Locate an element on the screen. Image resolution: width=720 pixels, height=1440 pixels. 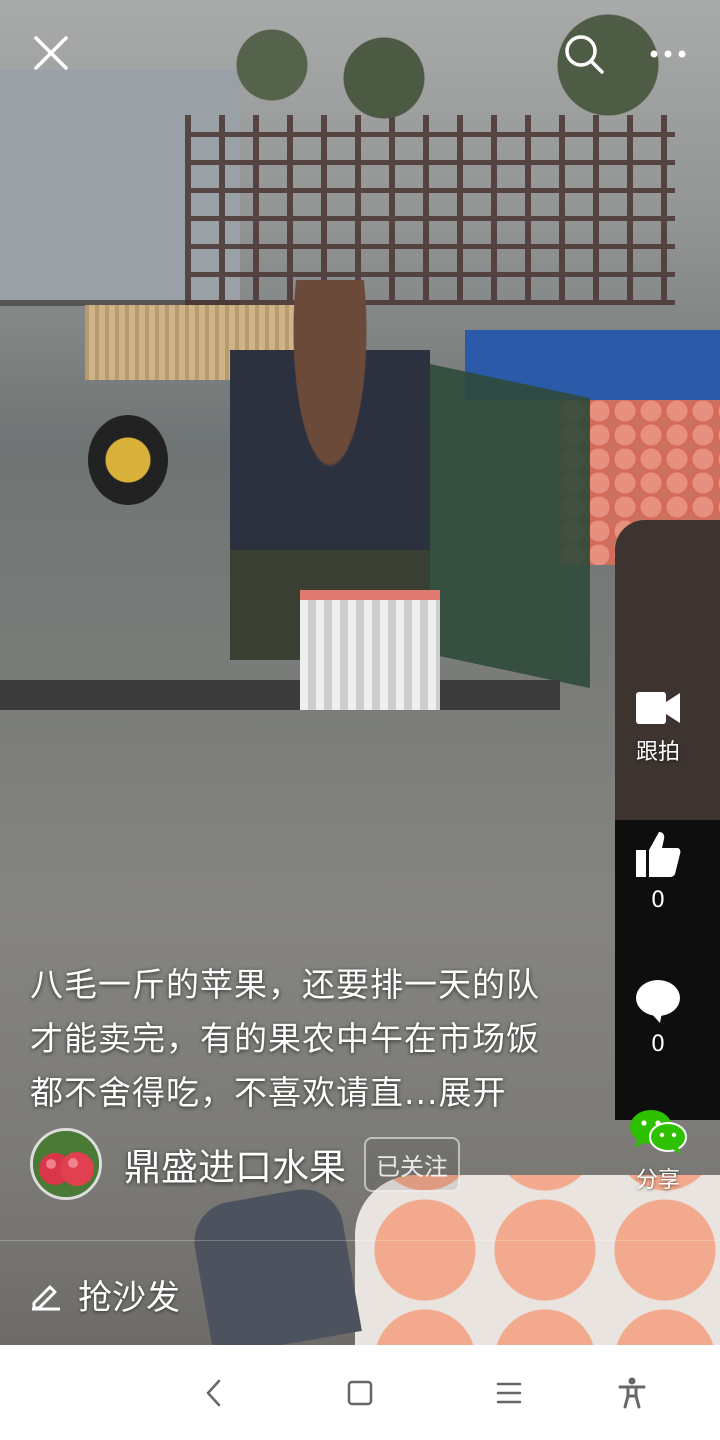
thumbs-up-icon is located at coordinates (658, 854).